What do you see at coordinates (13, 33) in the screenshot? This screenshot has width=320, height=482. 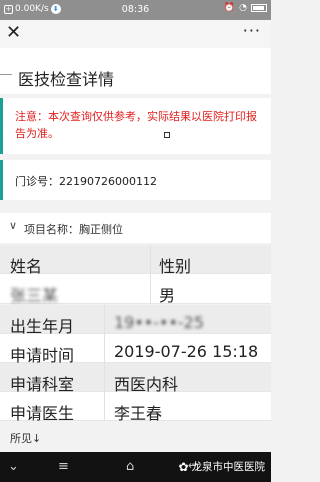 I see `close-icon: ✕` at bounding box center [13, 33].